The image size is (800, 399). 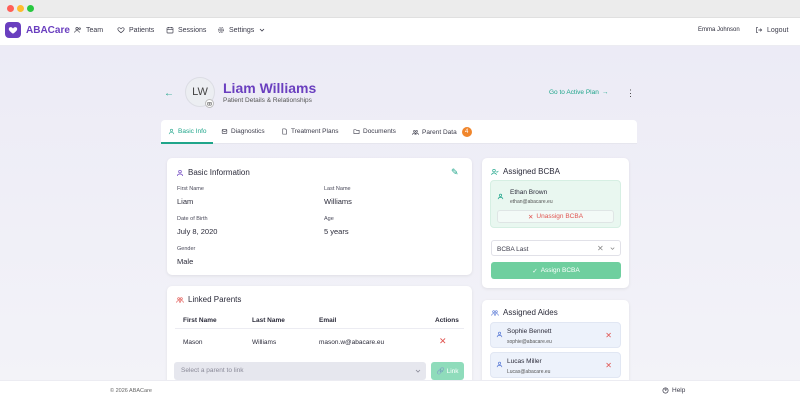 What do you see at coordinates (197, 231) in the screenshot?
I see `dob-value: July 8, 2020` at bounding box center [197, 231].